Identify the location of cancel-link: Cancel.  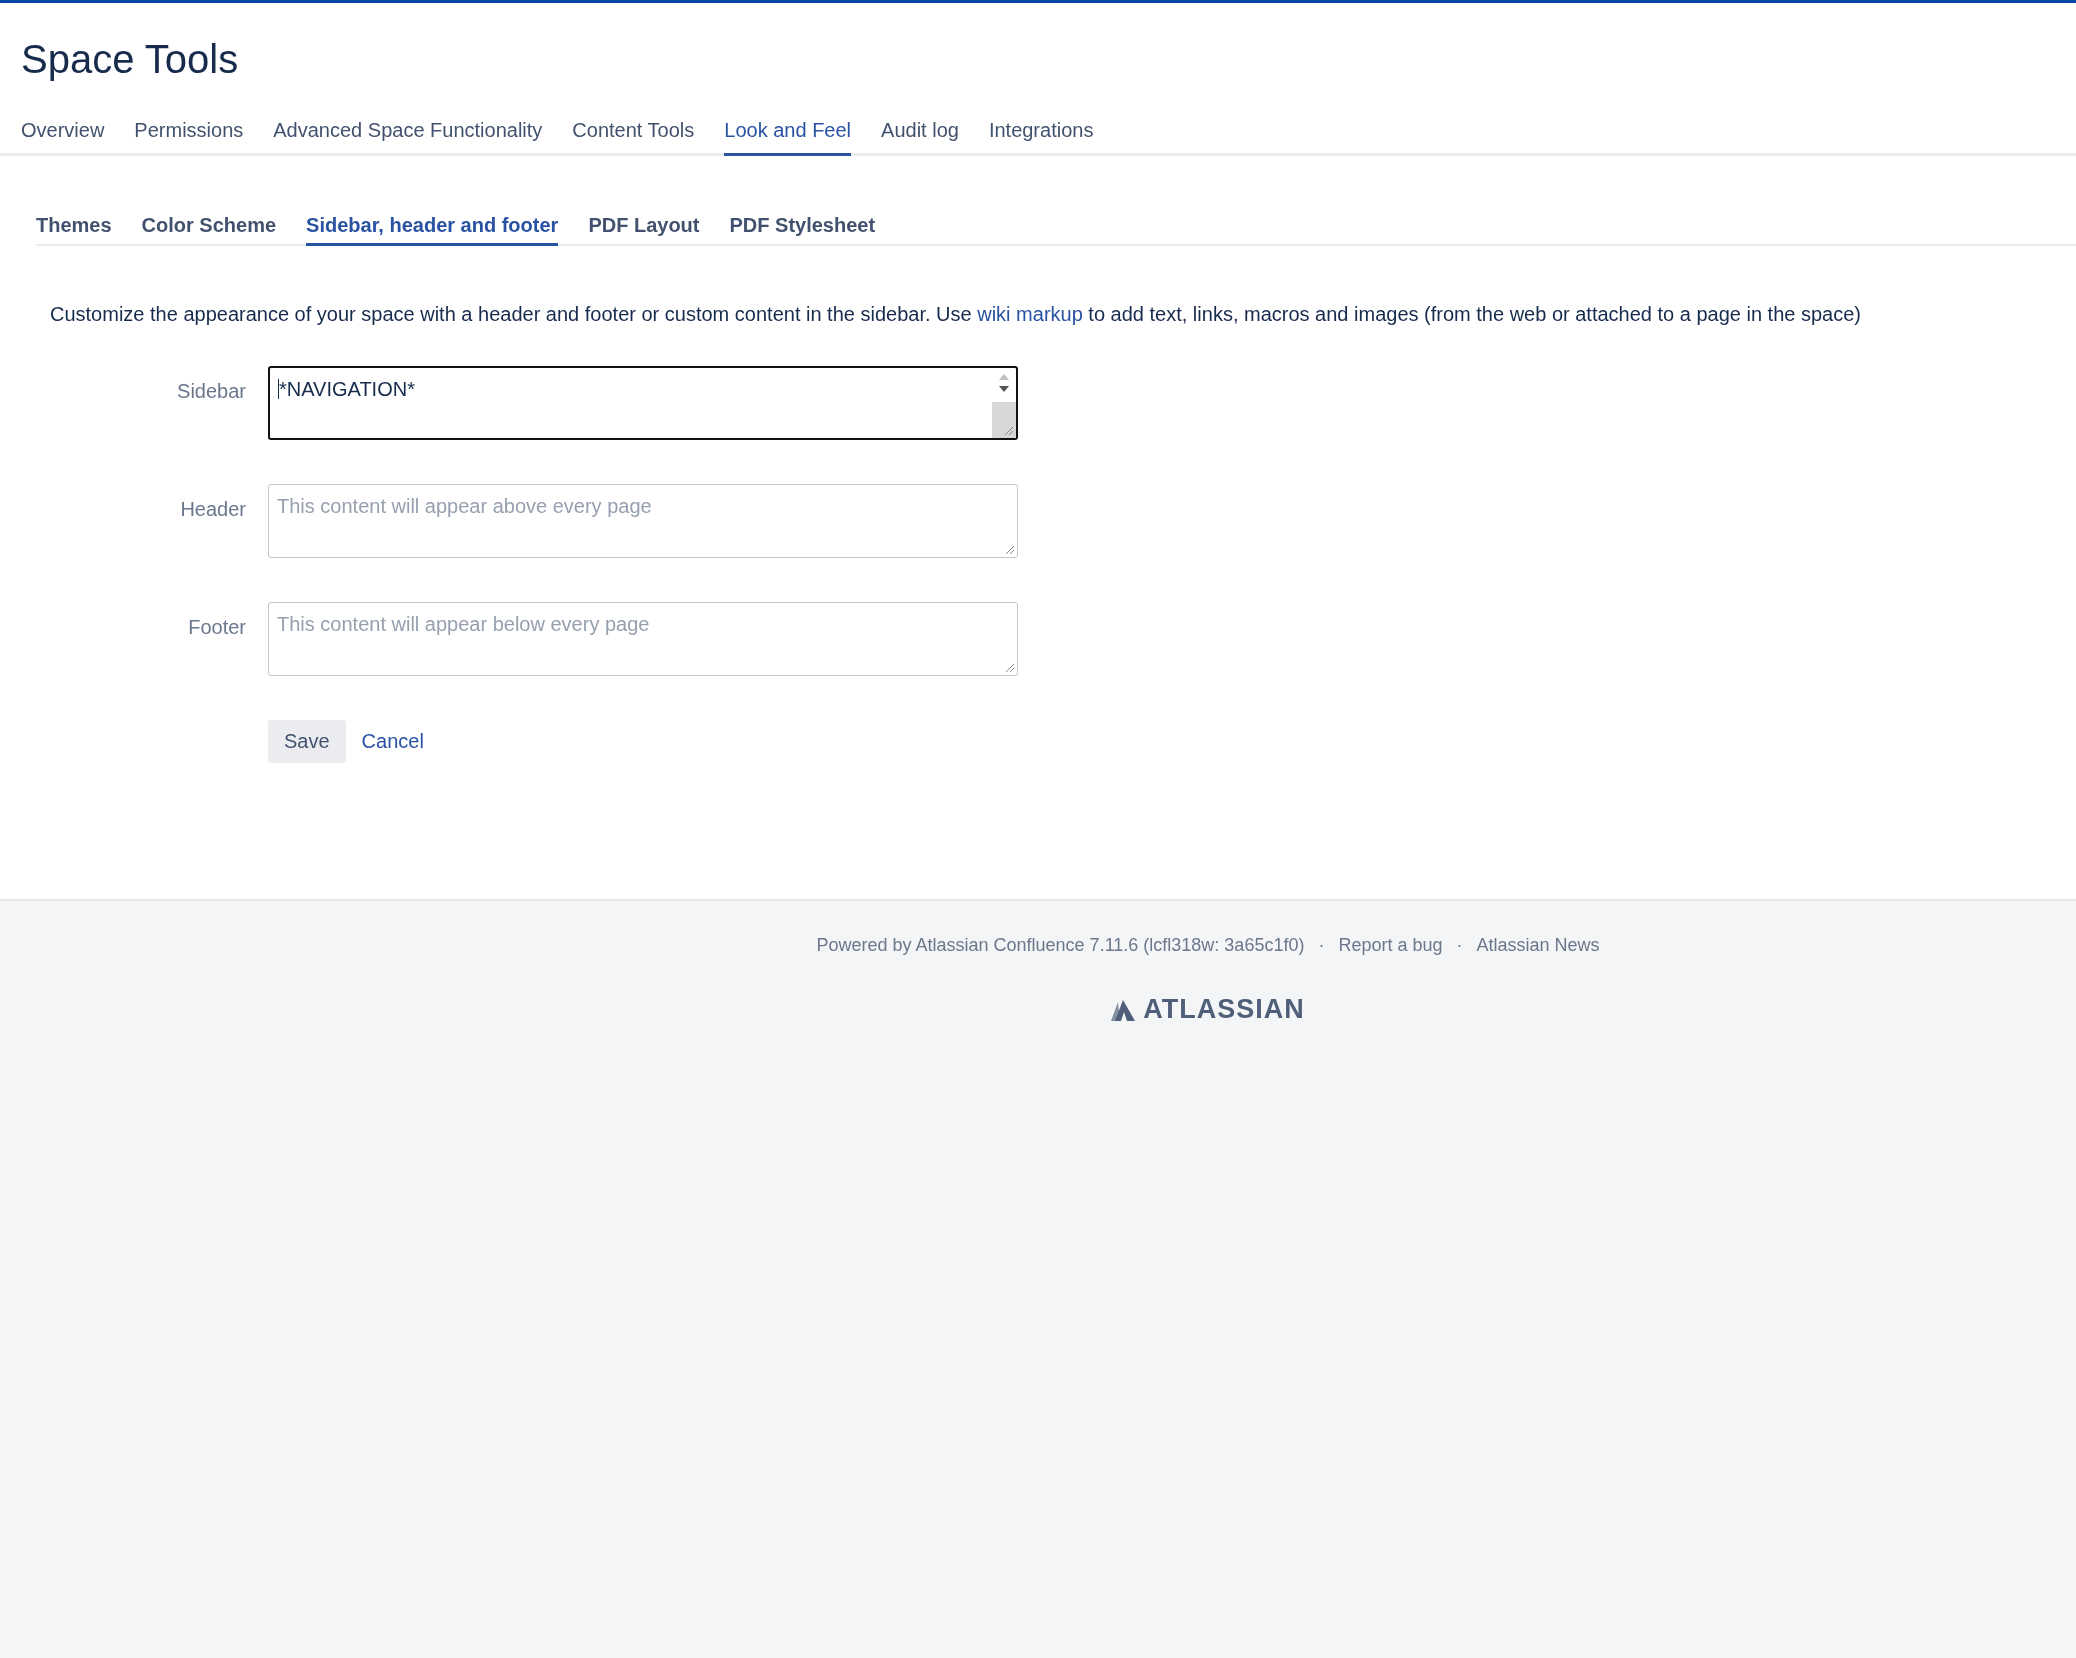
(392, 741).